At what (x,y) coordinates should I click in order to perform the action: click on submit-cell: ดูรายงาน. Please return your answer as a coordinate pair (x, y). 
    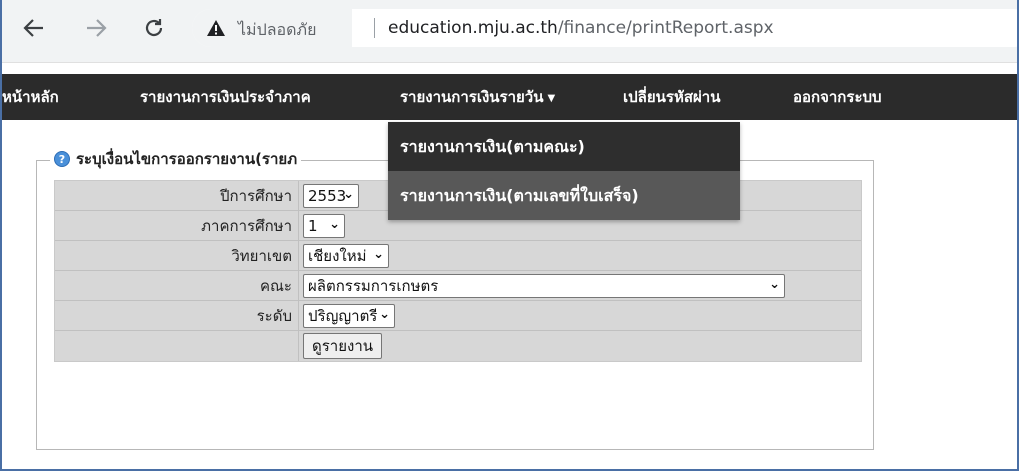
    Looking at the image, I should click on (580, 346).